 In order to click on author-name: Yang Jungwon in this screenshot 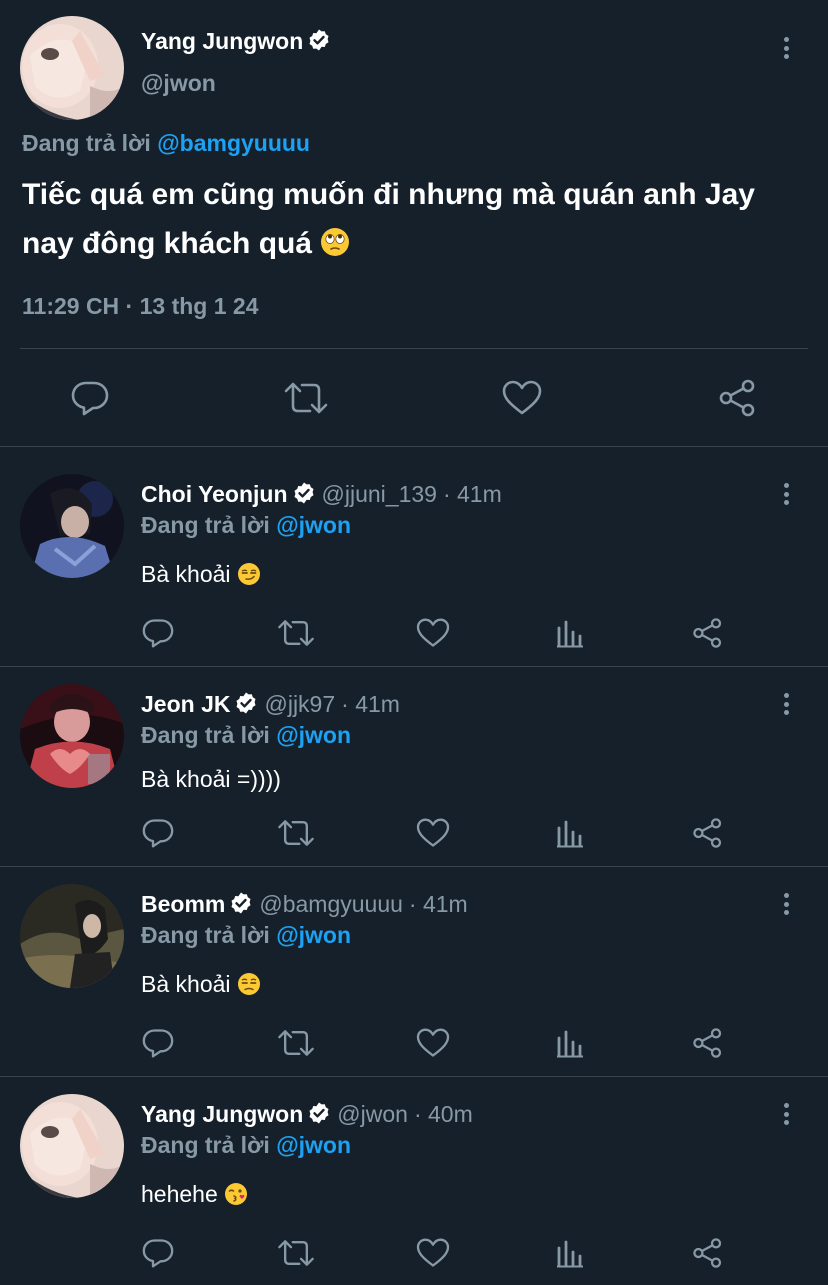, I will do `click(236, 43)`.